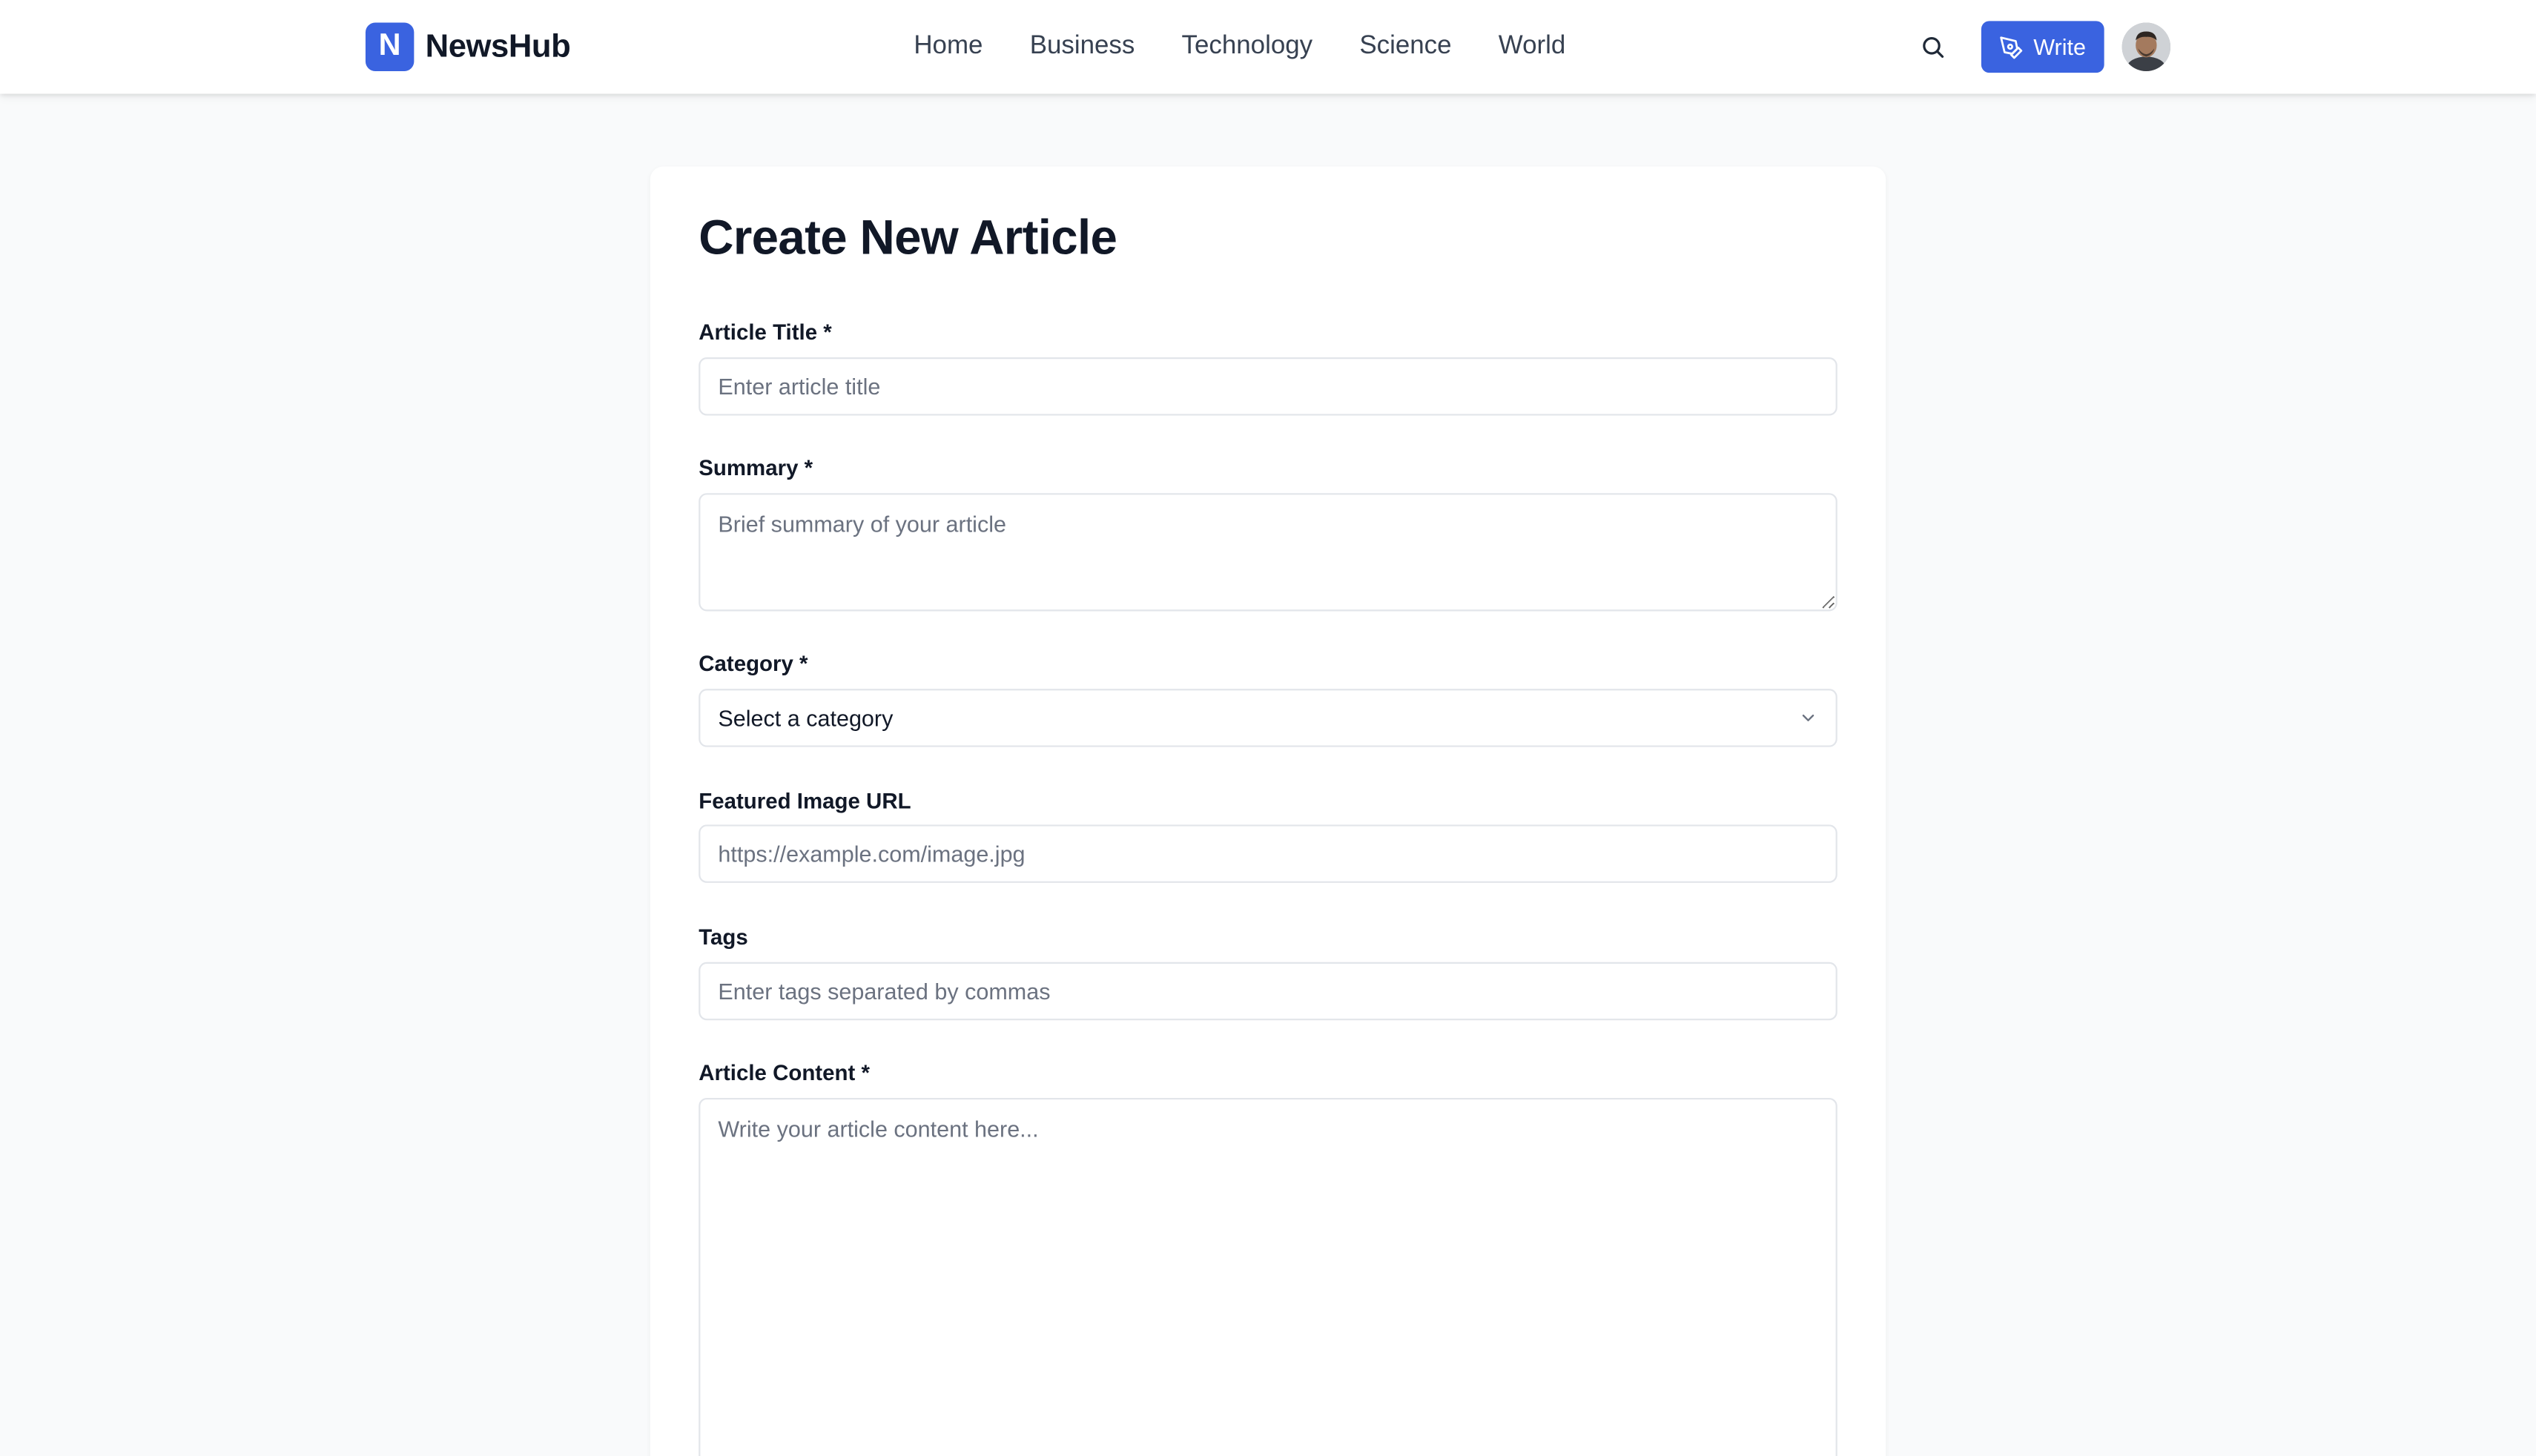 This screenshot has width=2536, height=1456. What do you see at coordinates (390, 46) in the screenshot?
I see `logo-mark: N` at bounding box center [390, 46].